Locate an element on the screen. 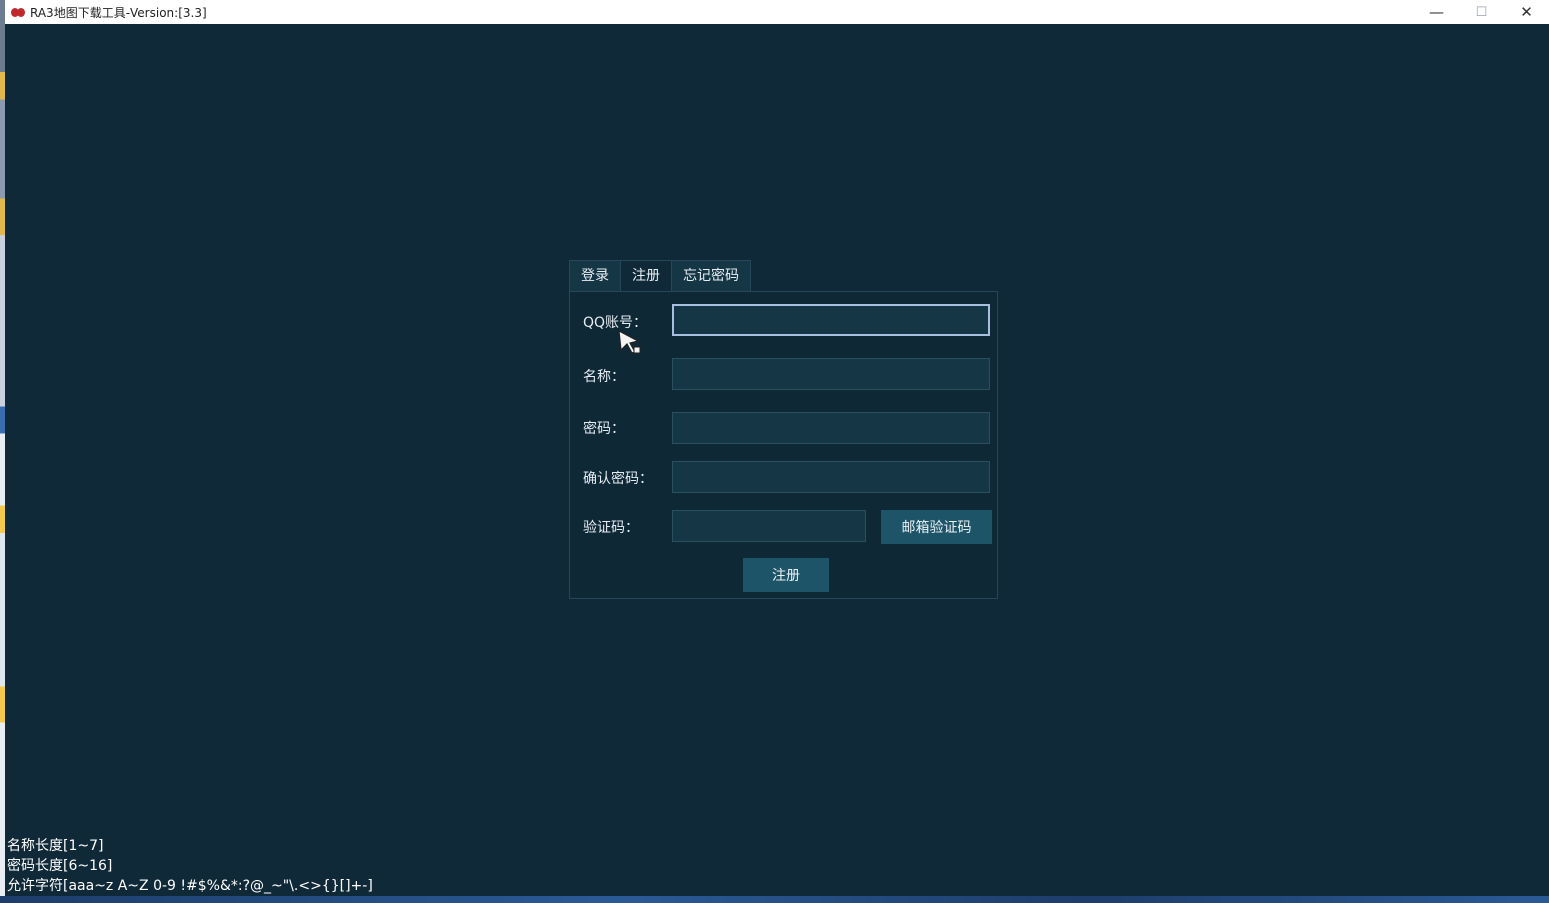  taskbar-edge is located at coordinates (774, 899).